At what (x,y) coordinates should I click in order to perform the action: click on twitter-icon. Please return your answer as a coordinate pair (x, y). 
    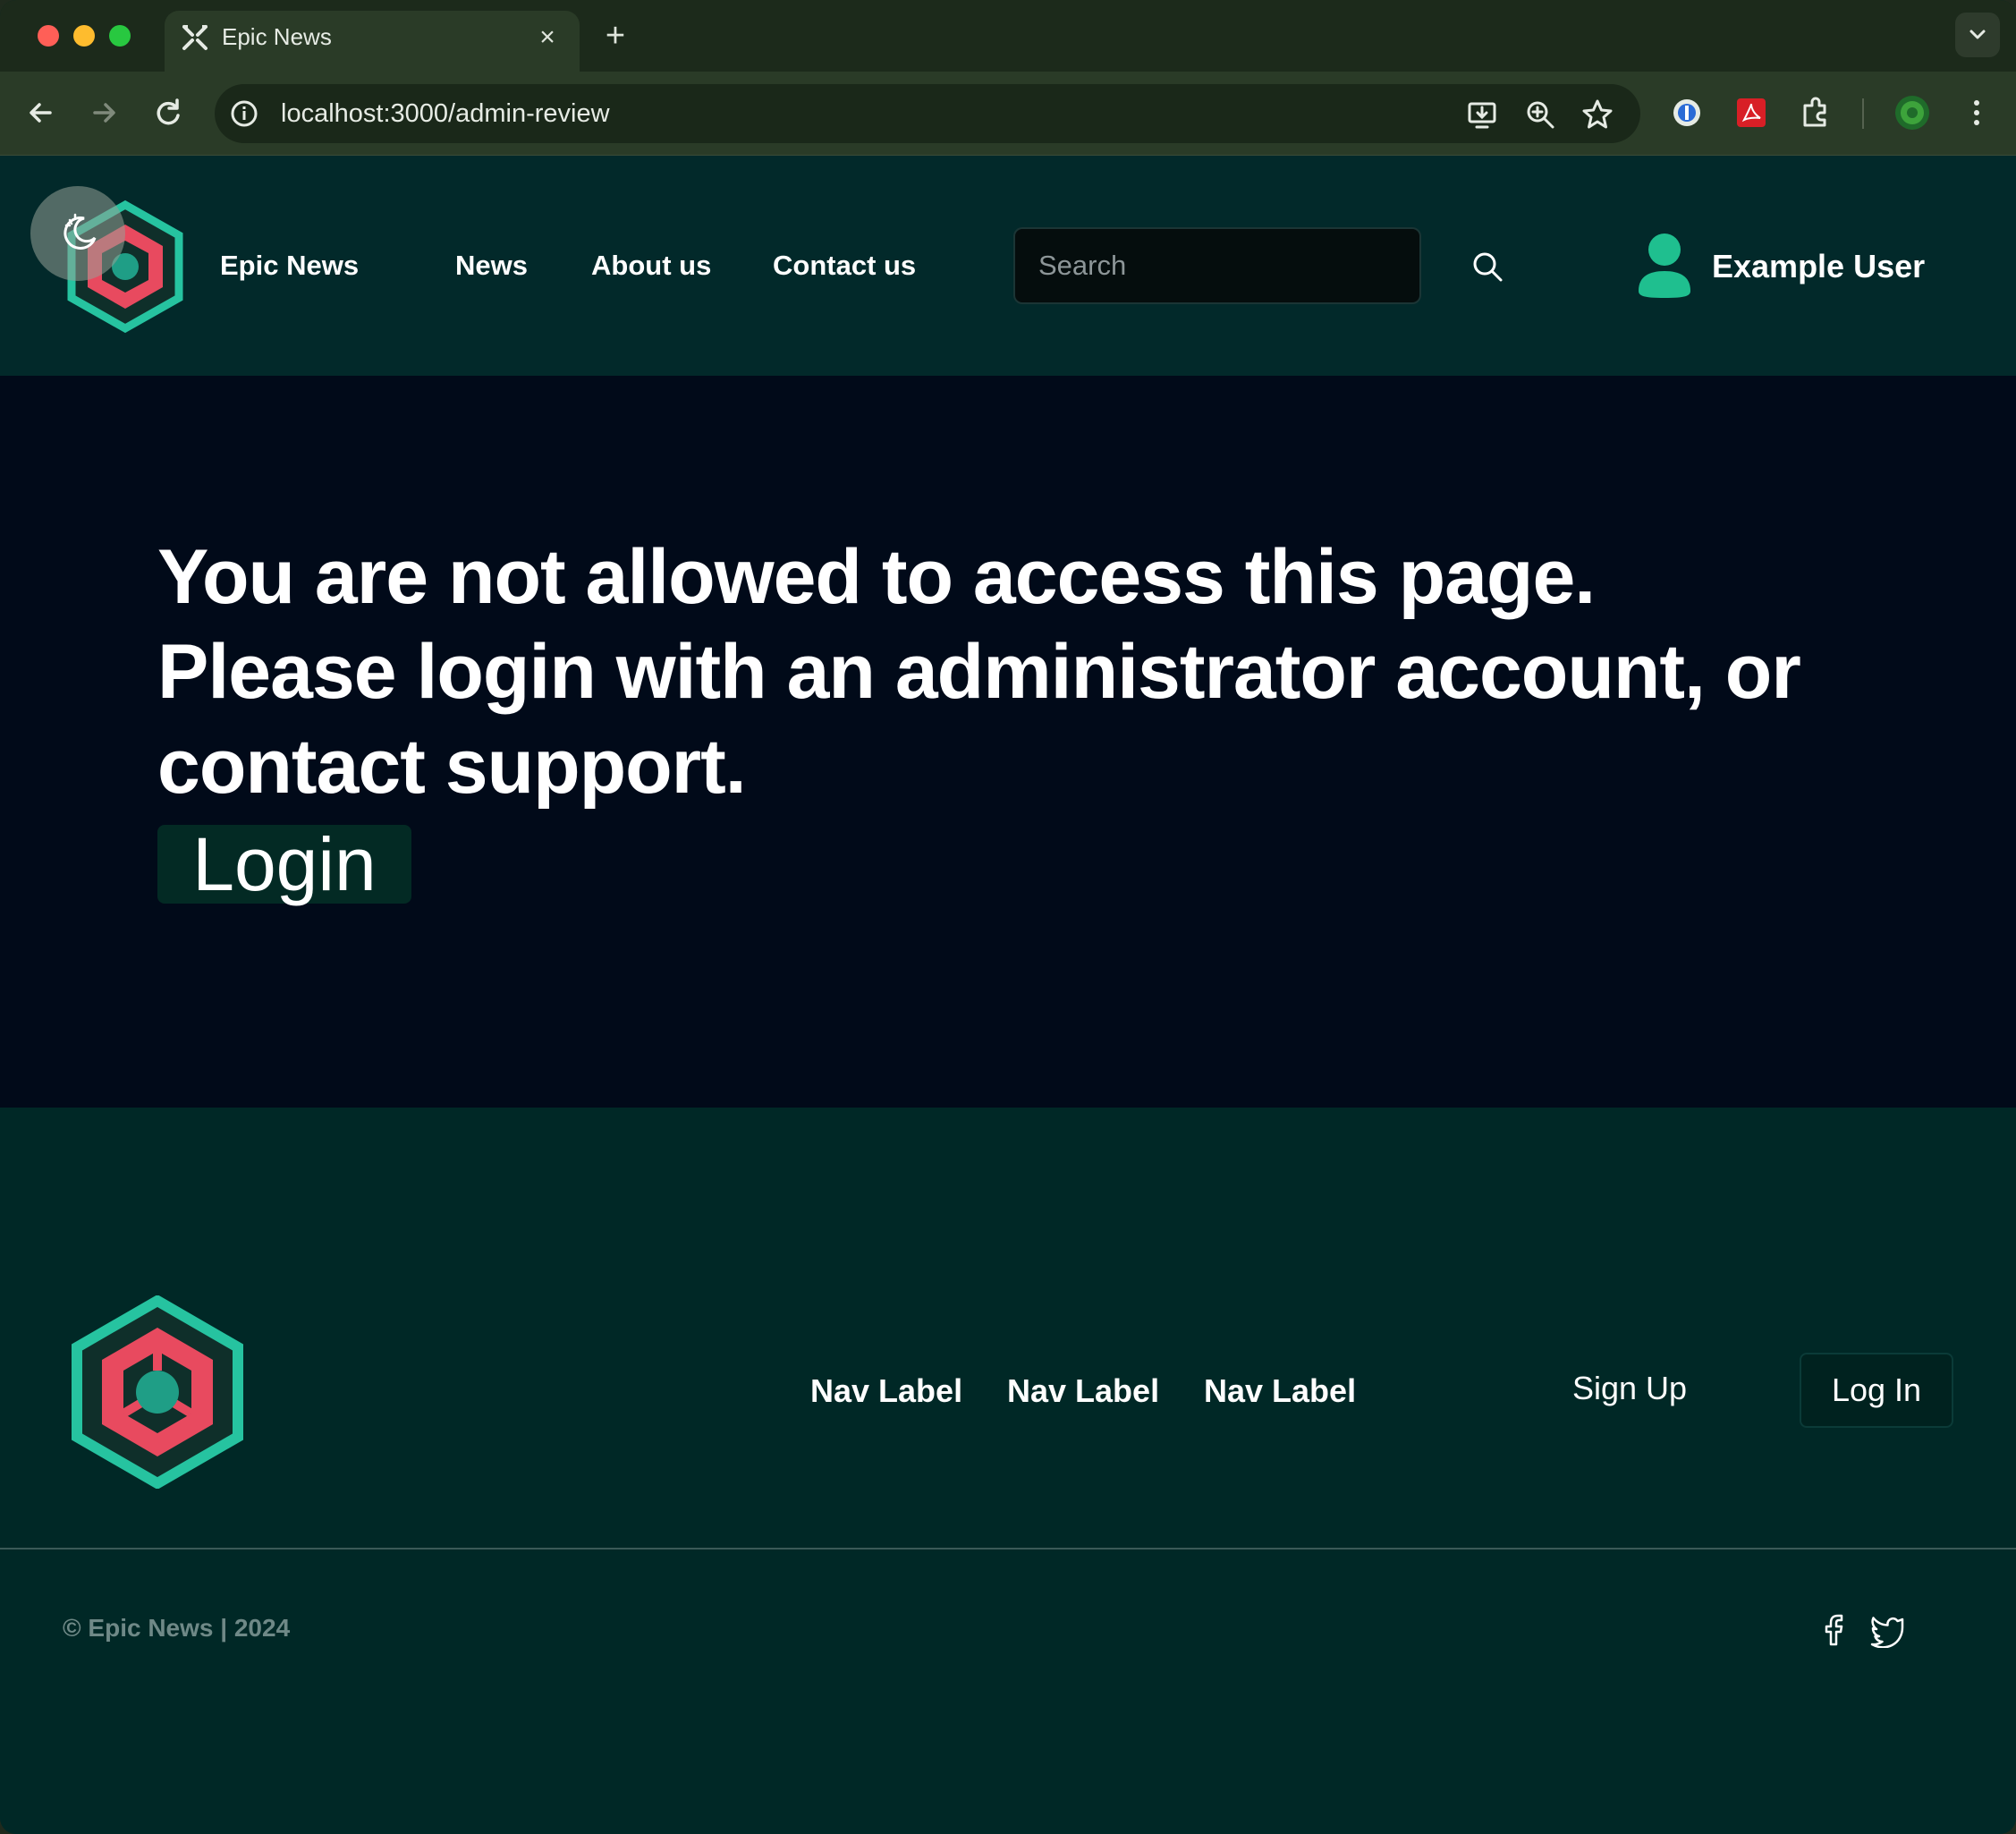
    Looking at the image, I should click on (1887, 1630).